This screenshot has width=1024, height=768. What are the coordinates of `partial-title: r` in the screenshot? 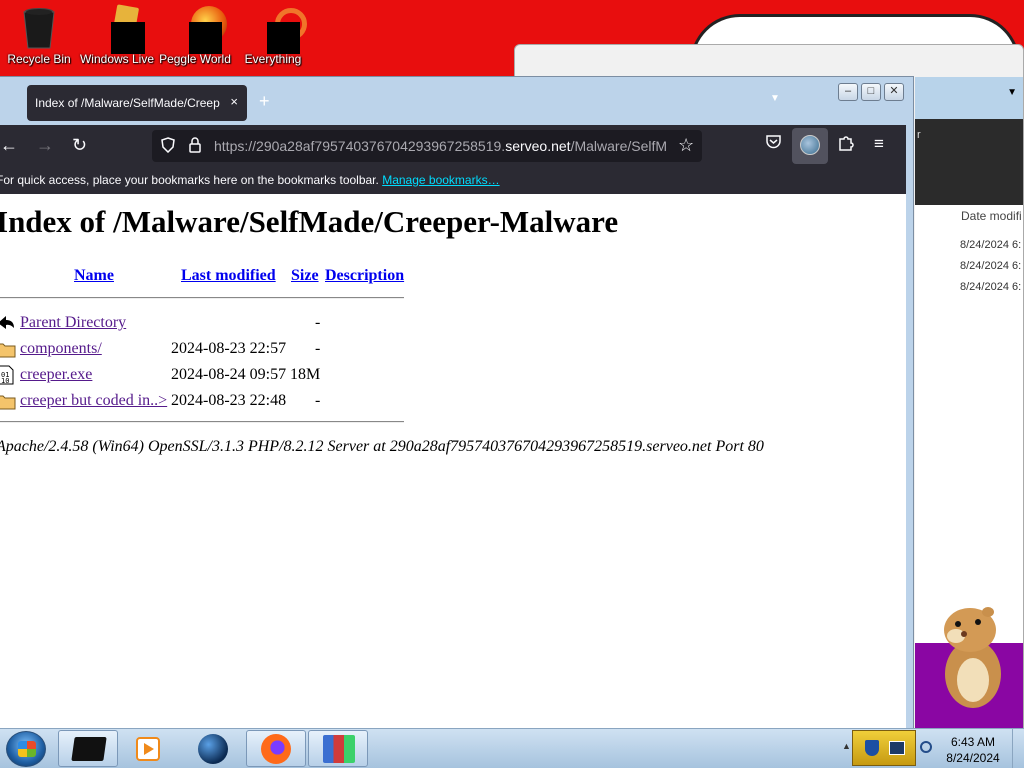 It's located at (919, 135).